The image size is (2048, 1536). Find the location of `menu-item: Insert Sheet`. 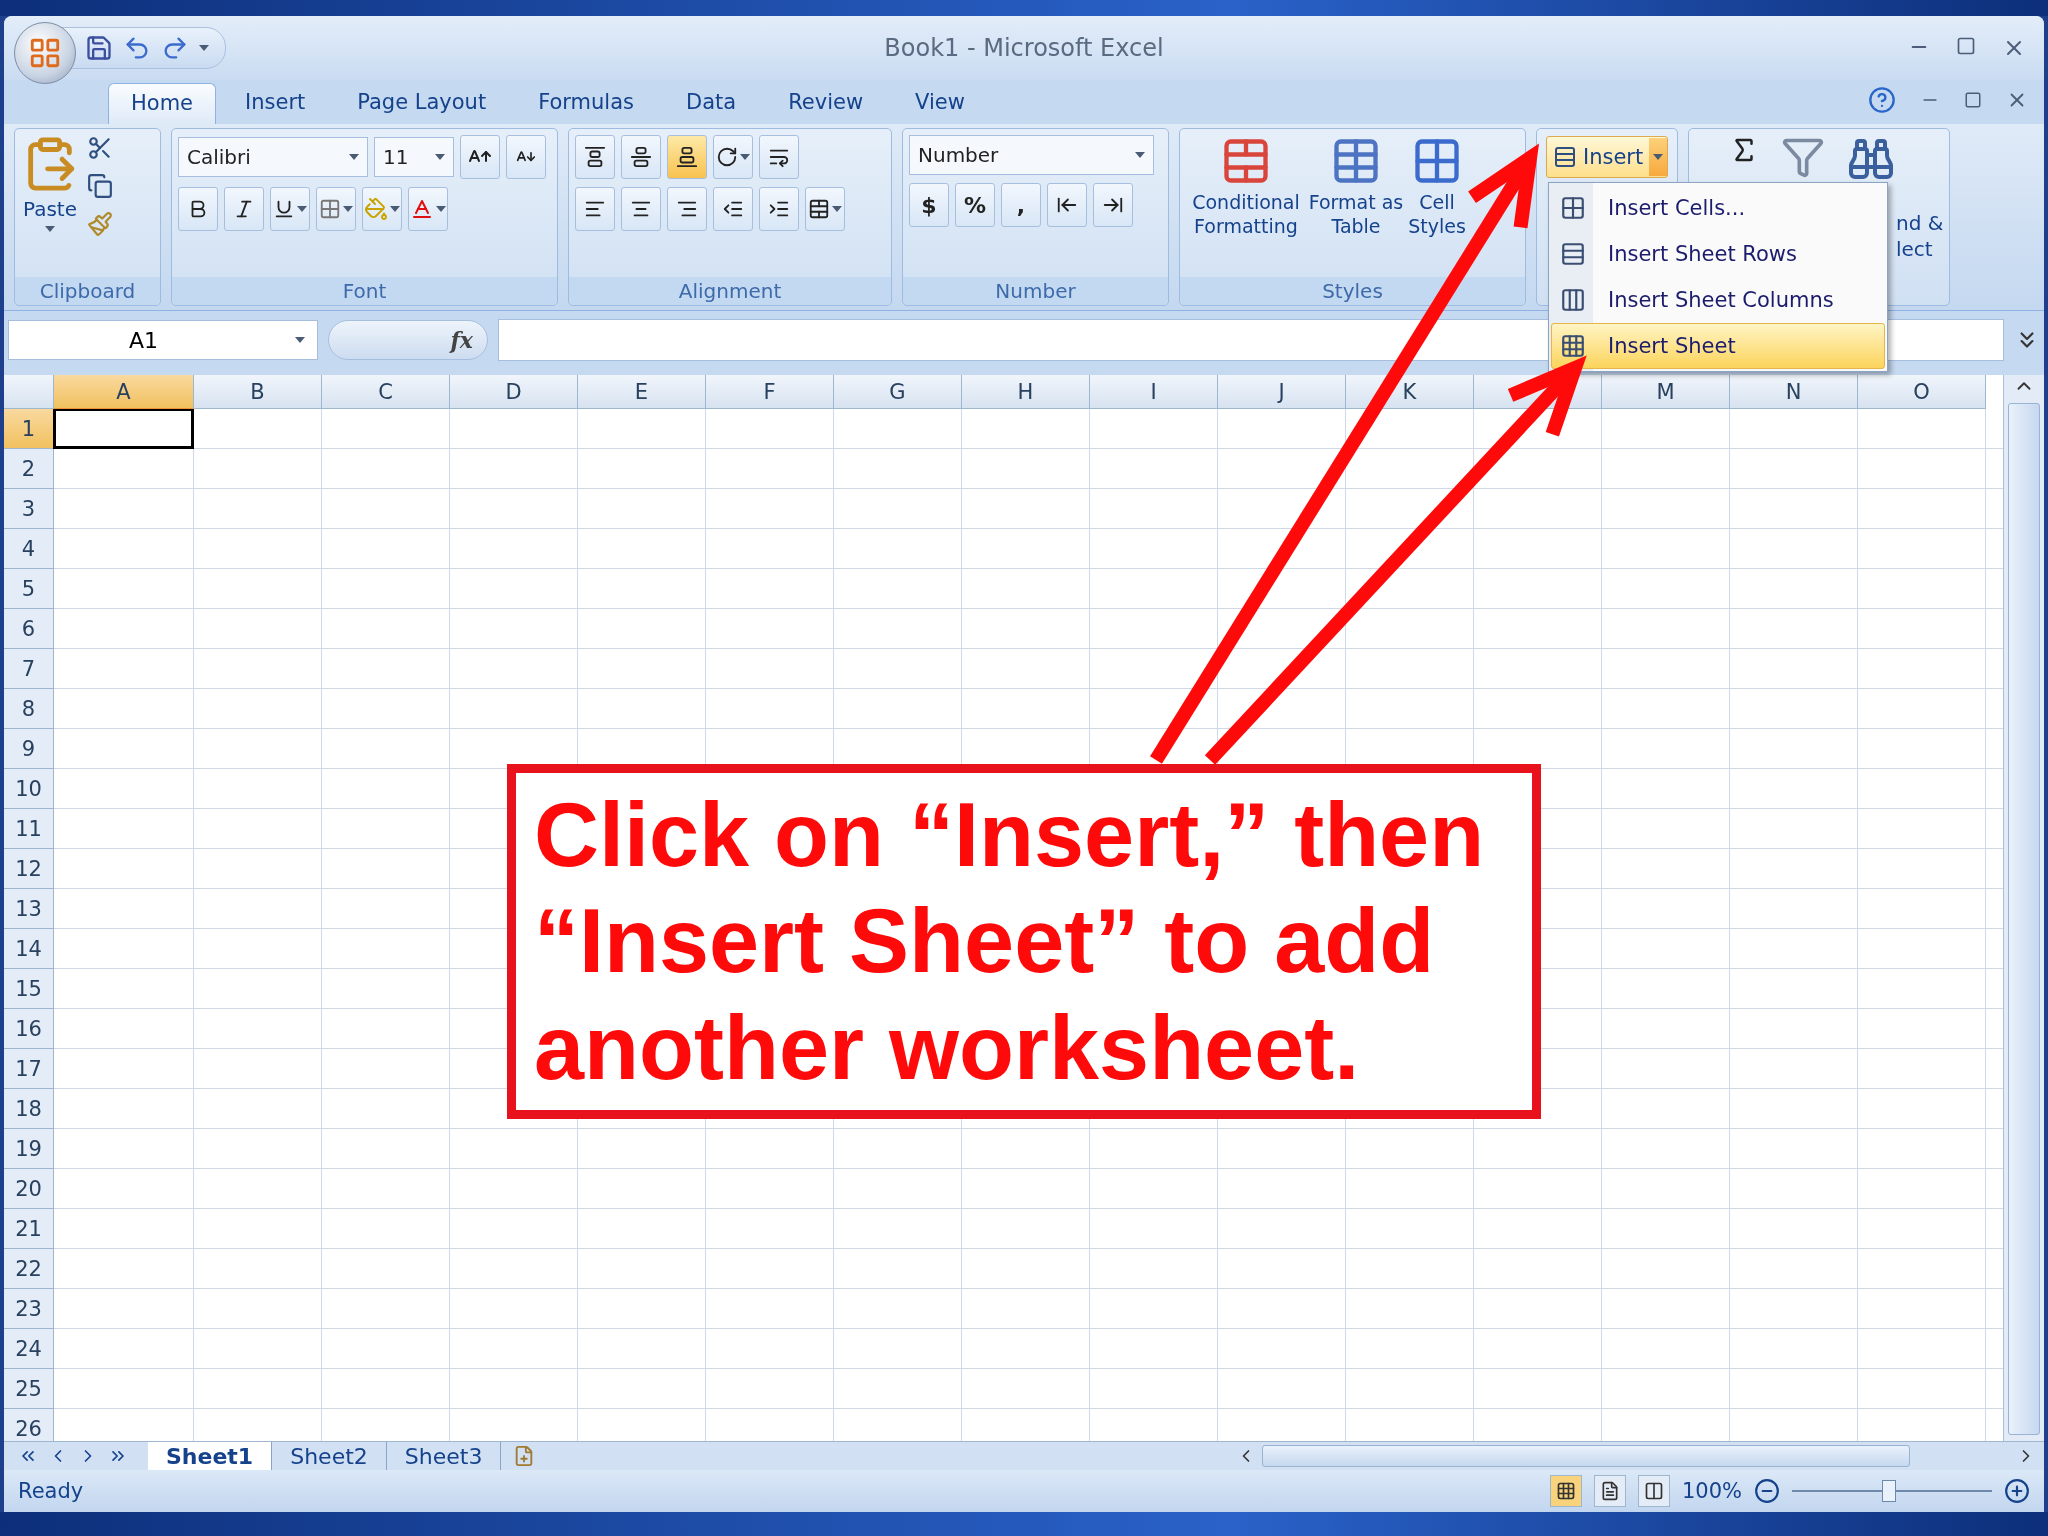

menu-item: Insert Sheet is located at coordinates (1718, 346).